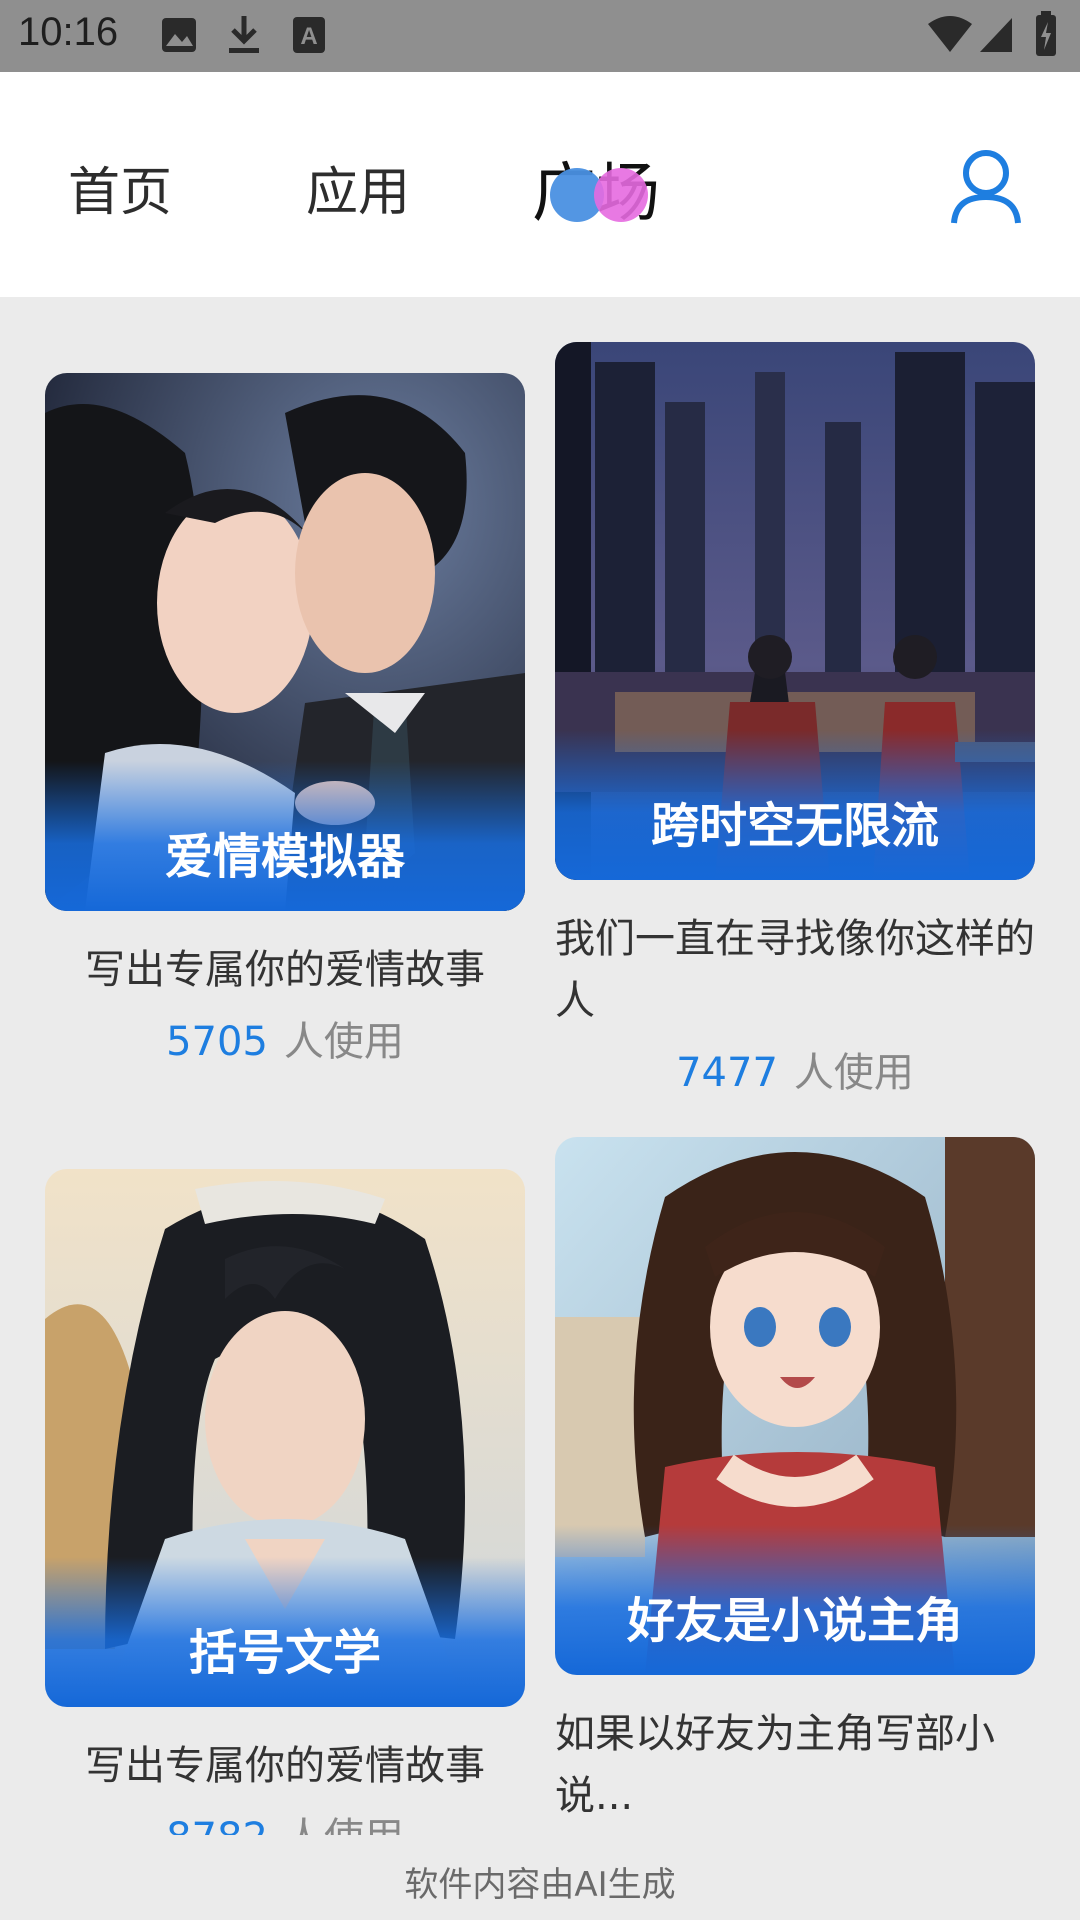 This screenshot has height=1920, width=1080. I want to click on card-image: 跨时空无限流, so click(795, 611).